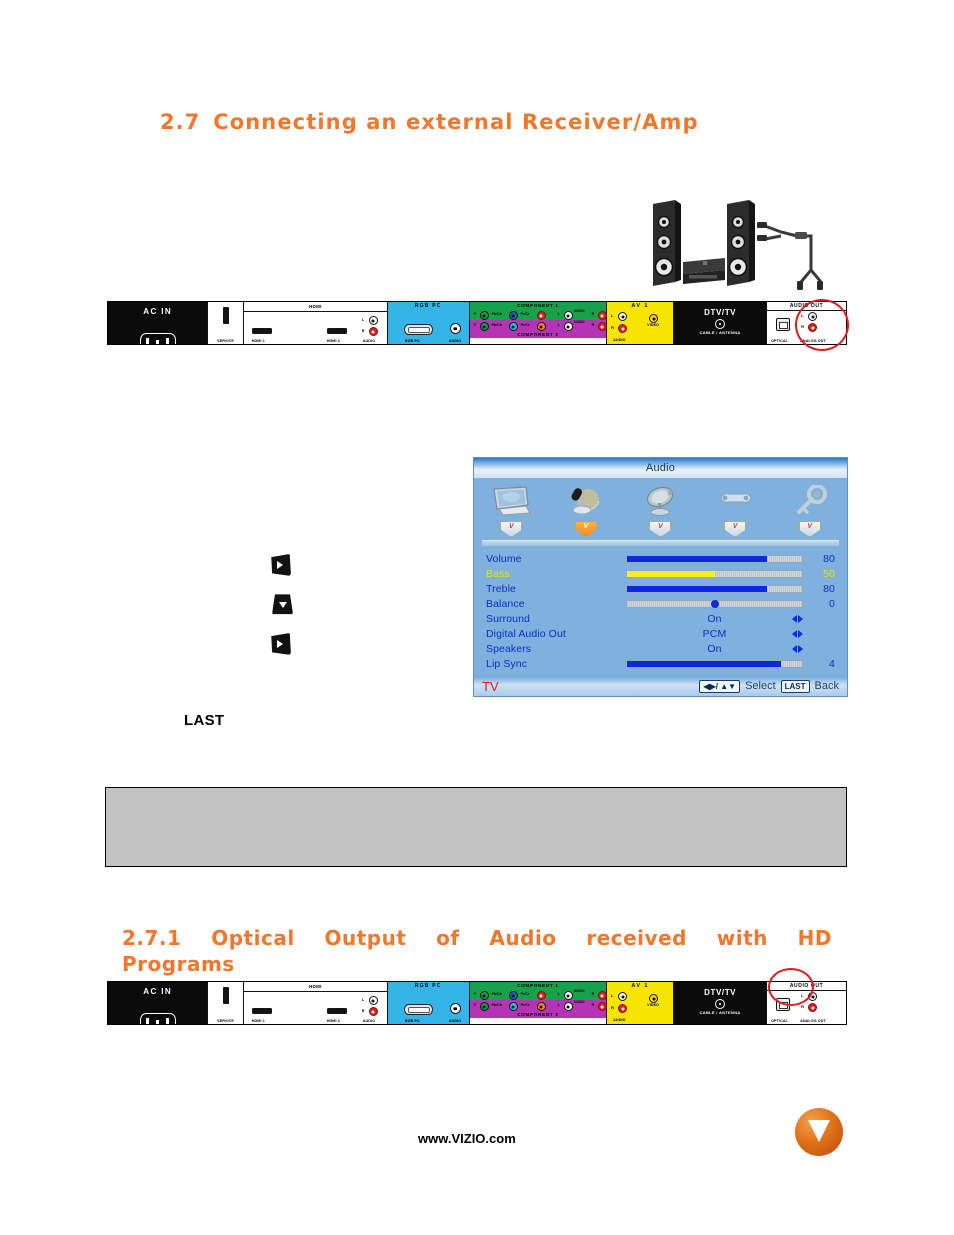 This screenshot has width=954, height=1235. What do you see at coordinates (623, 996) in the screenshot?
I see `av1-audio-l-jack-icon` at bounding box center [623, 996].